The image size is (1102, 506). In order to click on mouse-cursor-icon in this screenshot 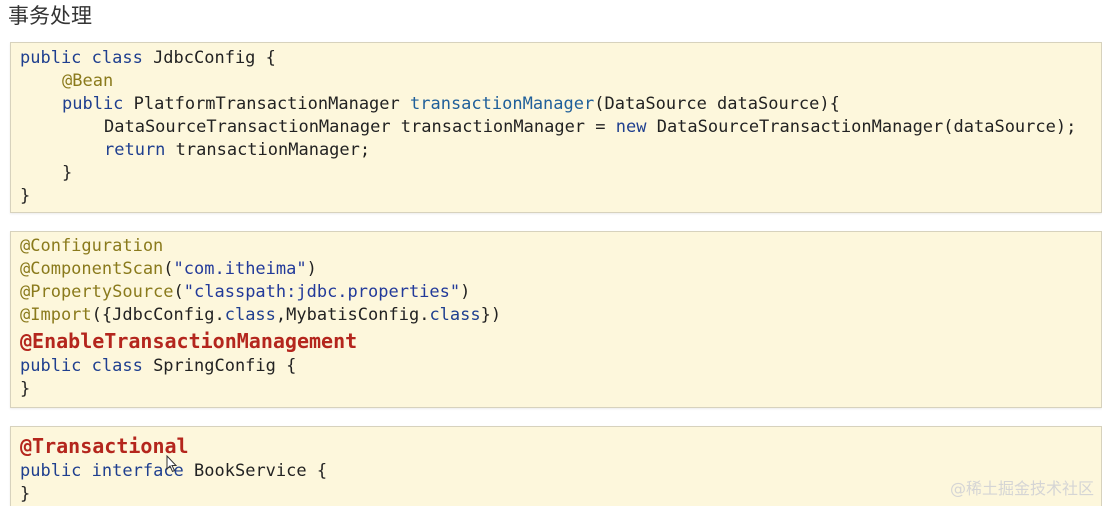, I will do `click(172, 464)`.